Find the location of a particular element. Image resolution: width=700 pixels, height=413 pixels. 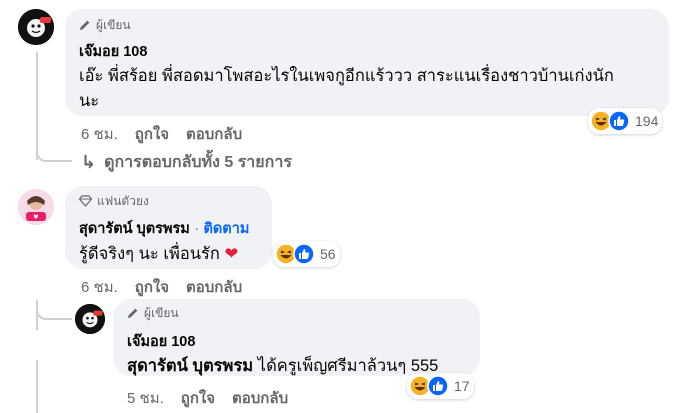

thread-line-curve is located at coordinates (54, 156).